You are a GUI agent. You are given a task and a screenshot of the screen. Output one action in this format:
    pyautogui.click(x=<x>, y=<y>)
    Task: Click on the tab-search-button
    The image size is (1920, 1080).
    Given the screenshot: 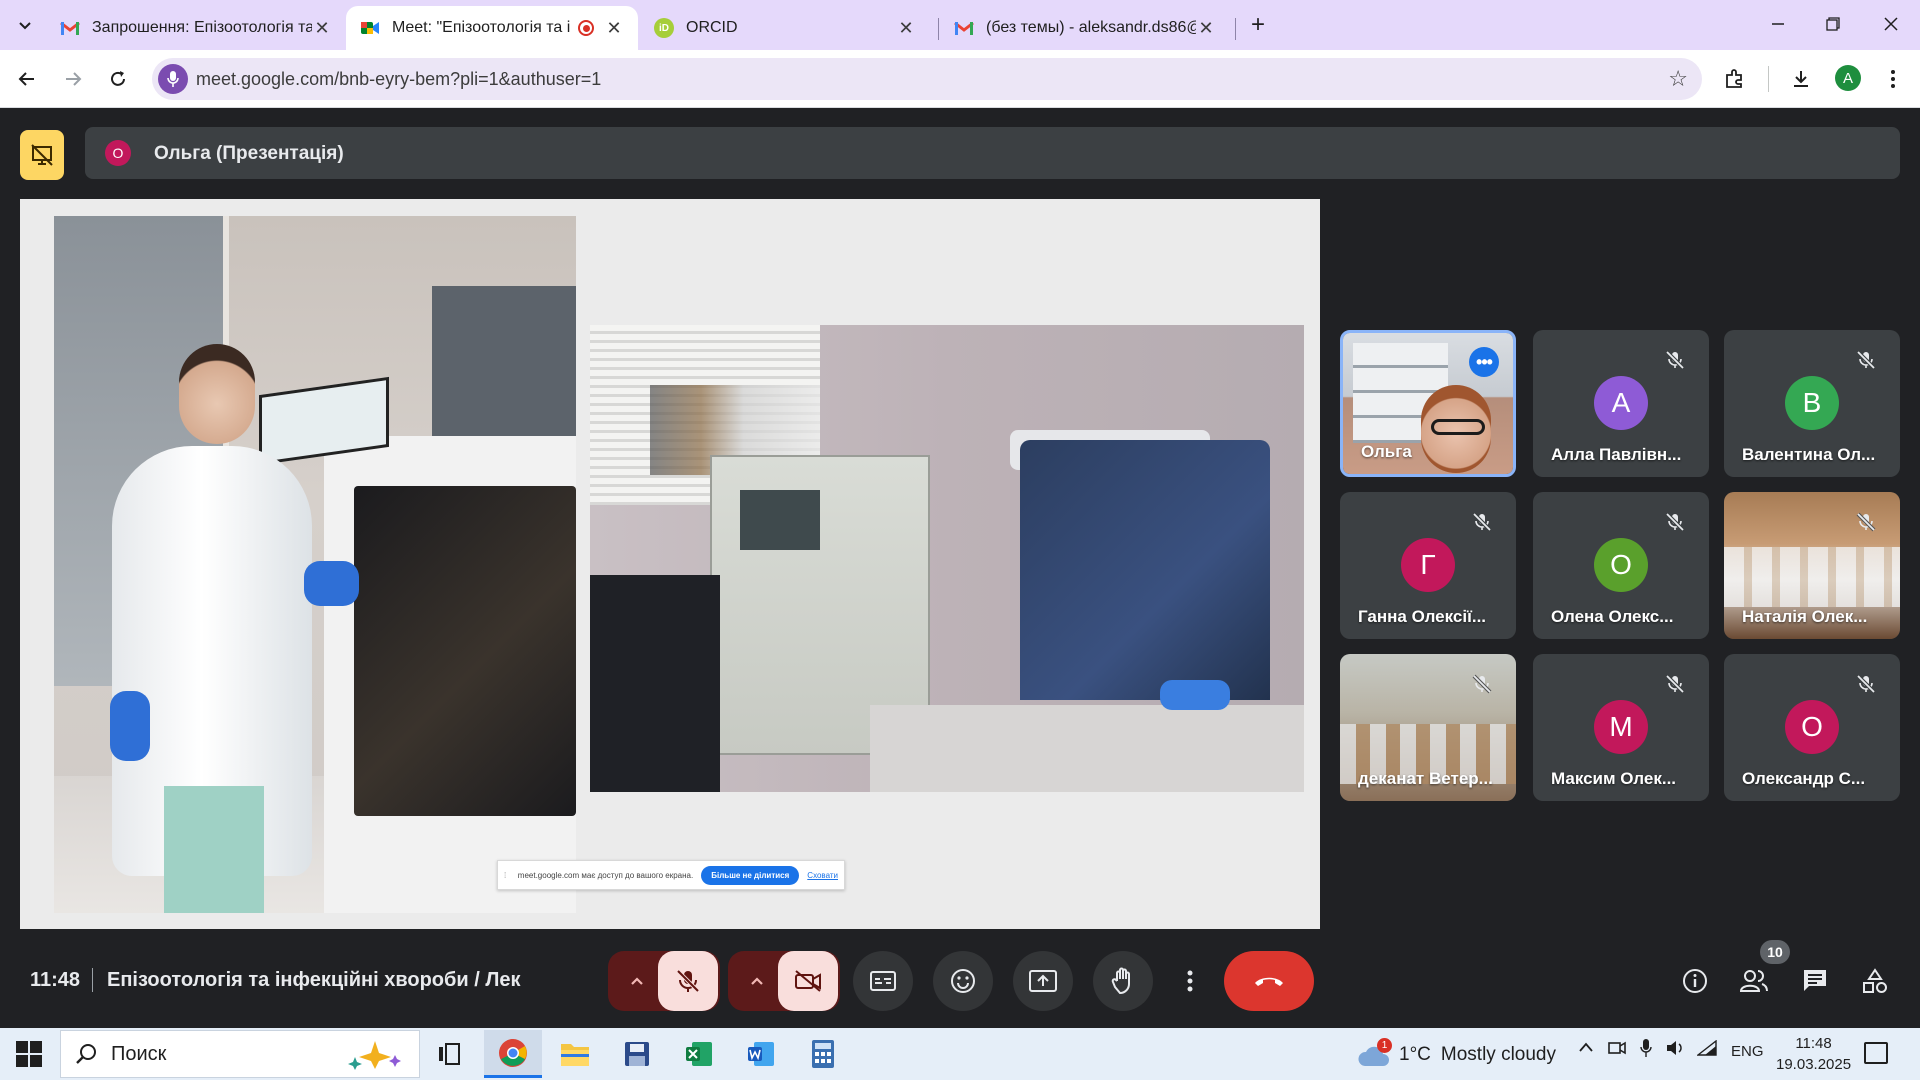 What is the action you would take?
    pyautogui.click(x=25, y=25)
    